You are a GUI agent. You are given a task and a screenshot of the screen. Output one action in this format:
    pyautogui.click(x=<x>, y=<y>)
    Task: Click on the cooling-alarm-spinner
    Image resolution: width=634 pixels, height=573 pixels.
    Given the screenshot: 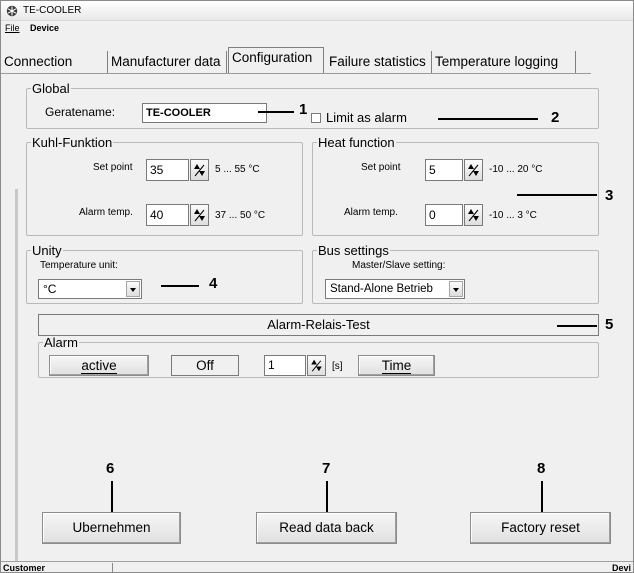 What is the action you would take?
    pyautogui.click(x=199, y=215)
    